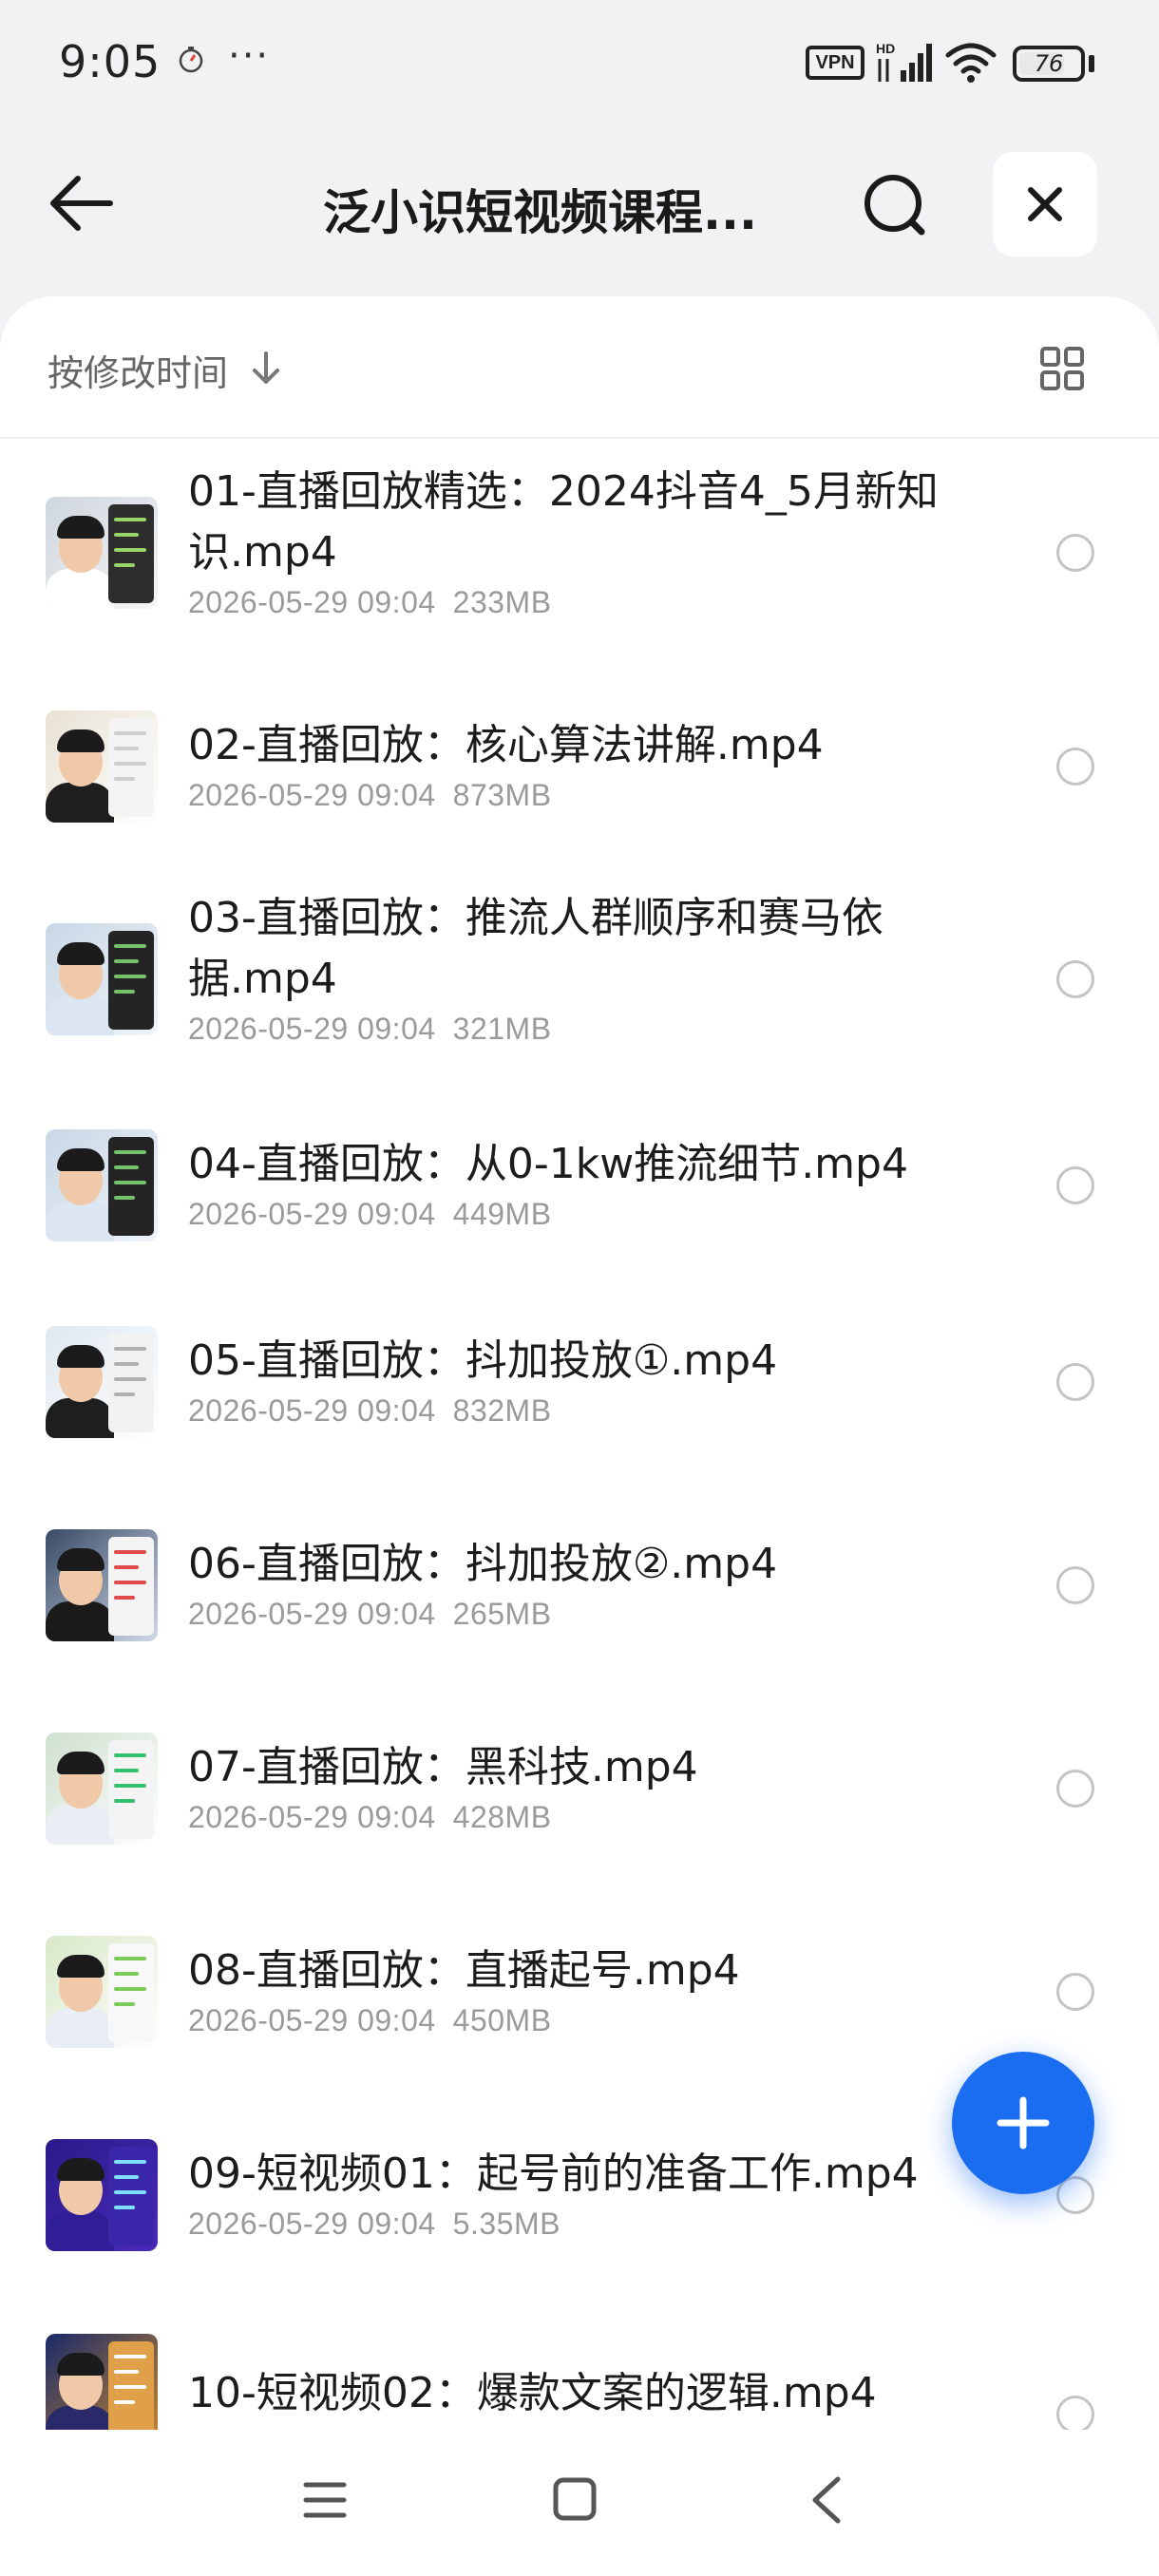  I want to click on arrow-left-icon, so click(81, 203).